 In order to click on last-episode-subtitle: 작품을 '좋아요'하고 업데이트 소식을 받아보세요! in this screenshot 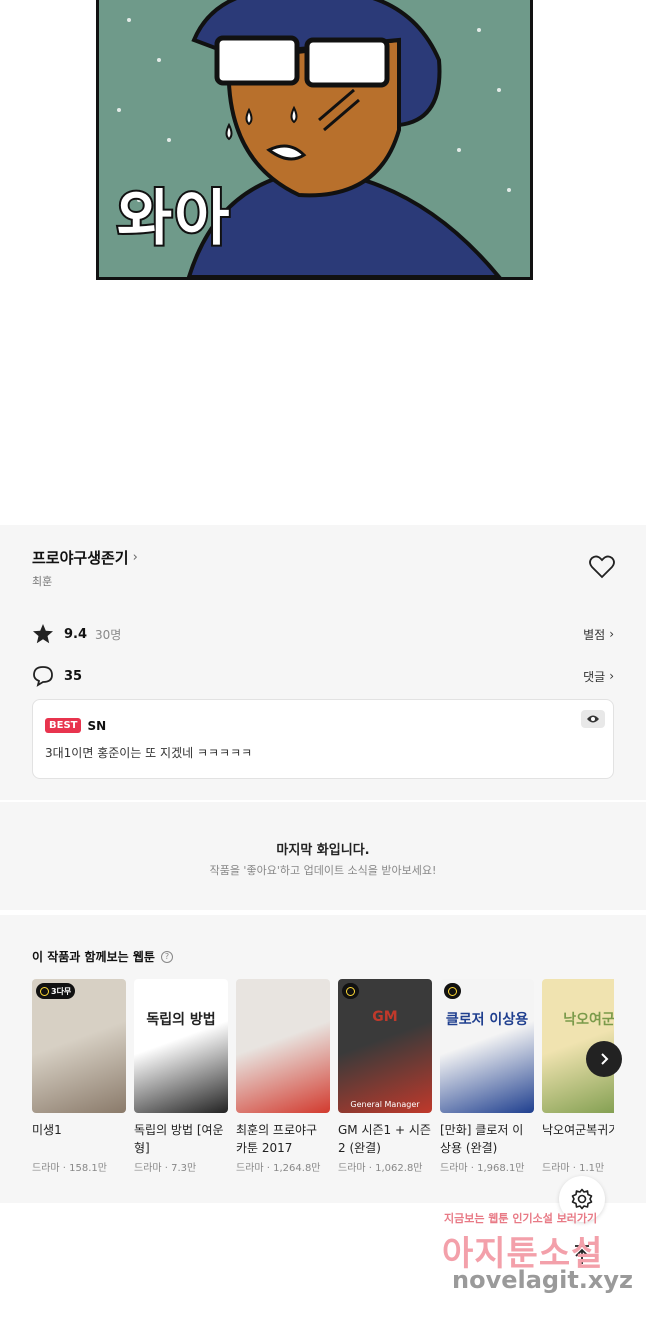, I will do `click(323, 870)`.